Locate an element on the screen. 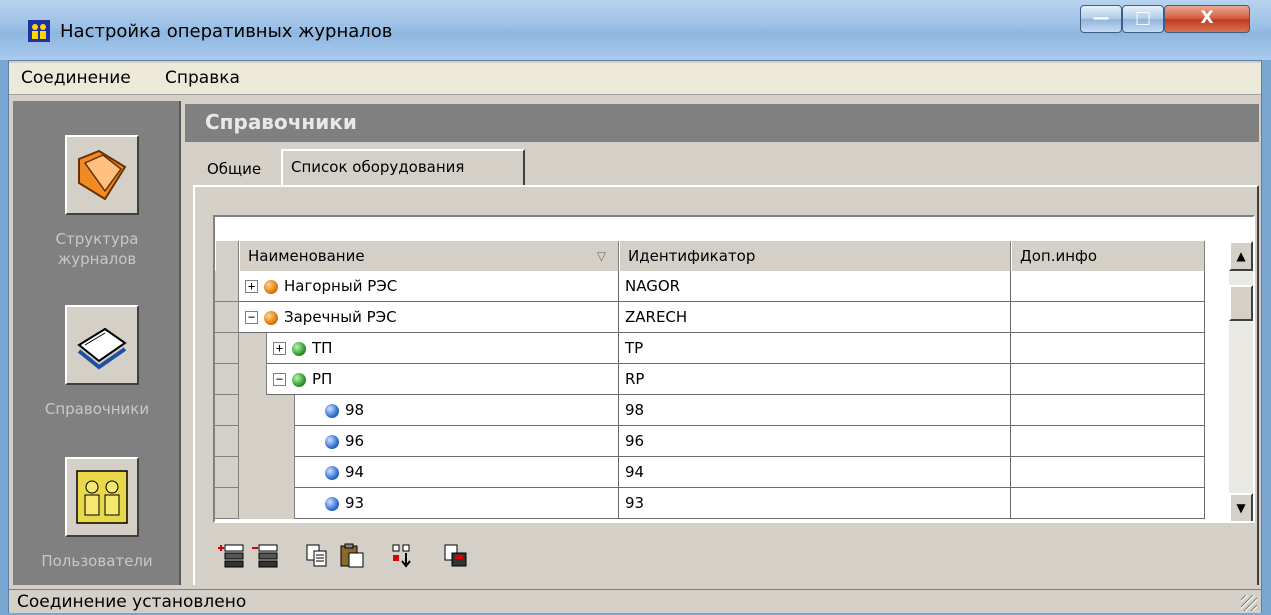 This screenshot has width=1271, height=615. header-indicator is located at coordinates (227, 256).